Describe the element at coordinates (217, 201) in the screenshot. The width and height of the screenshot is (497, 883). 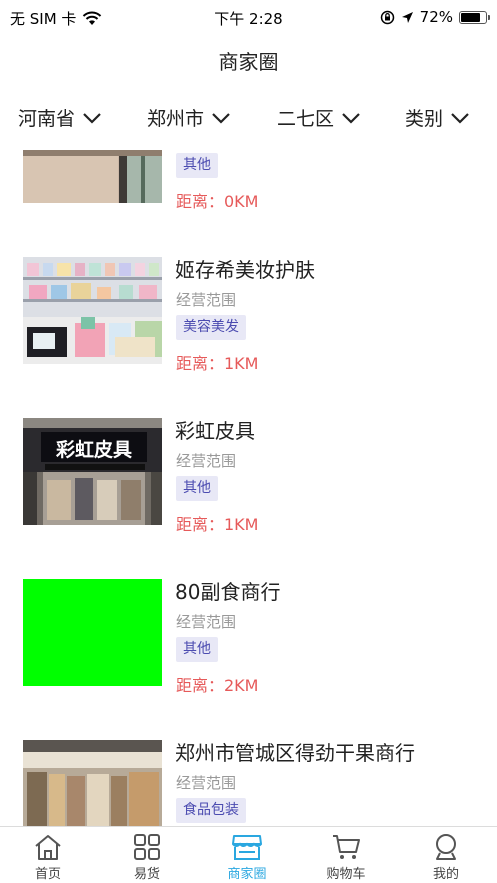
I see `shop-distance: 距离：0KM` at that location.